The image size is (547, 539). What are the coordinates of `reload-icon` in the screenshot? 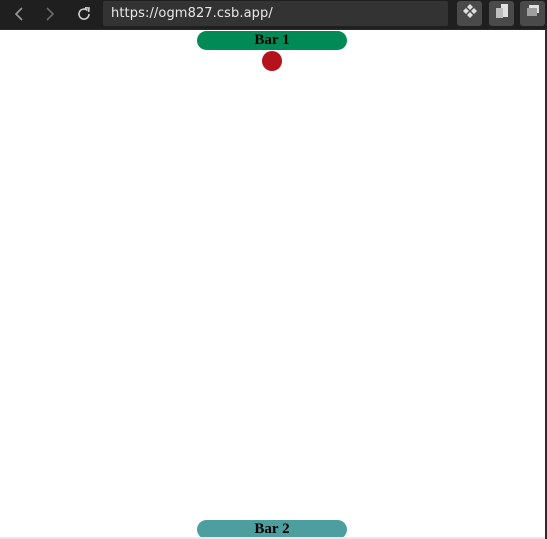 It's located at (84, 14).